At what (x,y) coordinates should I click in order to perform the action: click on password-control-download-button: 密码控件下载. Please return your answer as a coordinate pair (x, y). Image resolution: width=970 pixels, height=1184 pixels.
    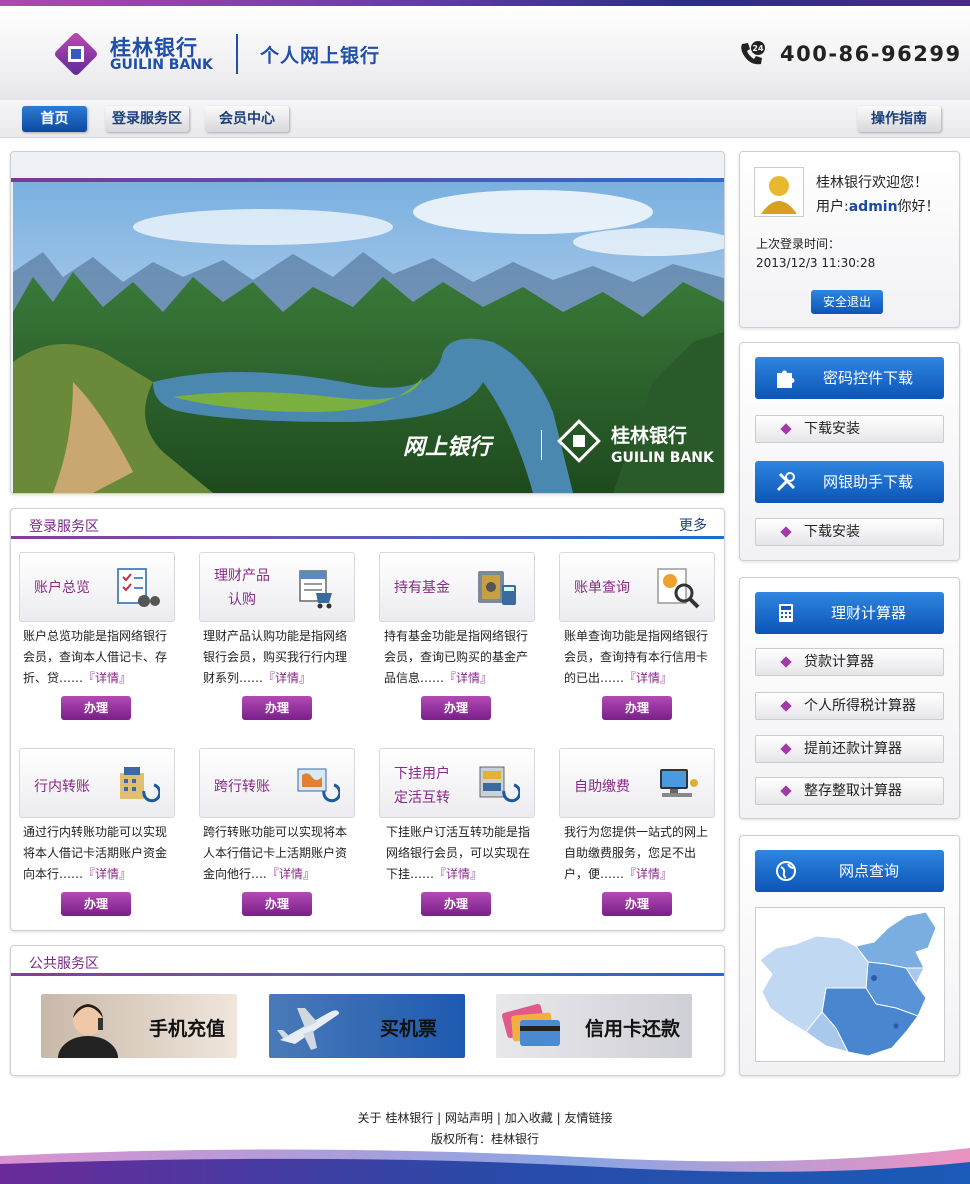
    Looking at the image, I should click on (849, 378).